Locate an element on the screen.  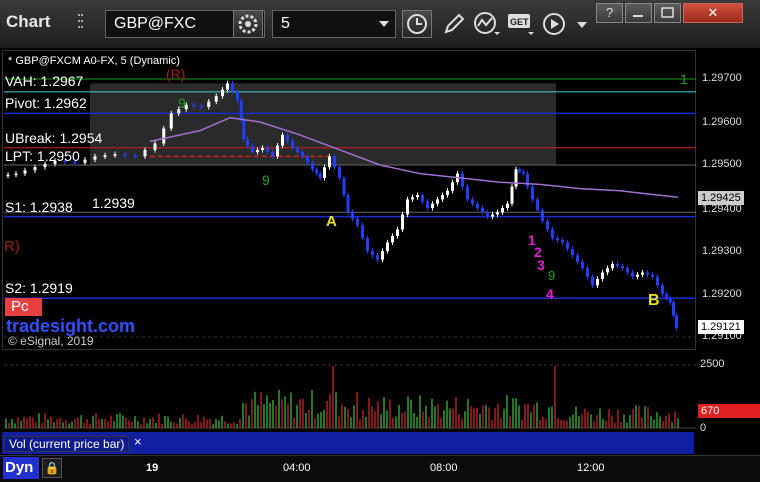
marker-a: A is located at coordinates (331, 221).